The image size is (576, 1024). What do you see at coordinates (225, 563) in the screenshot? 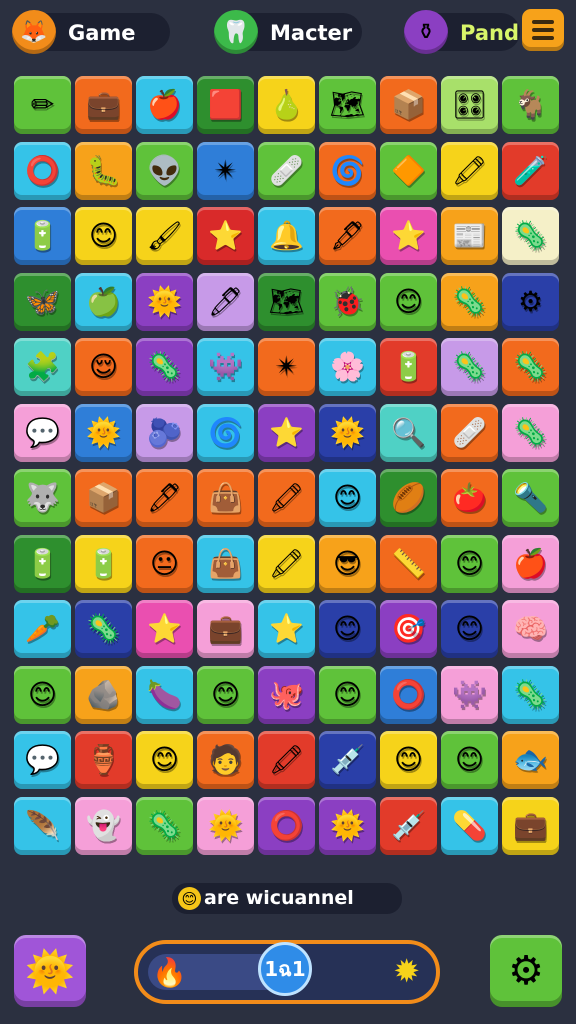
I see `board-tile: 👜` at bounding box center [225, 563].